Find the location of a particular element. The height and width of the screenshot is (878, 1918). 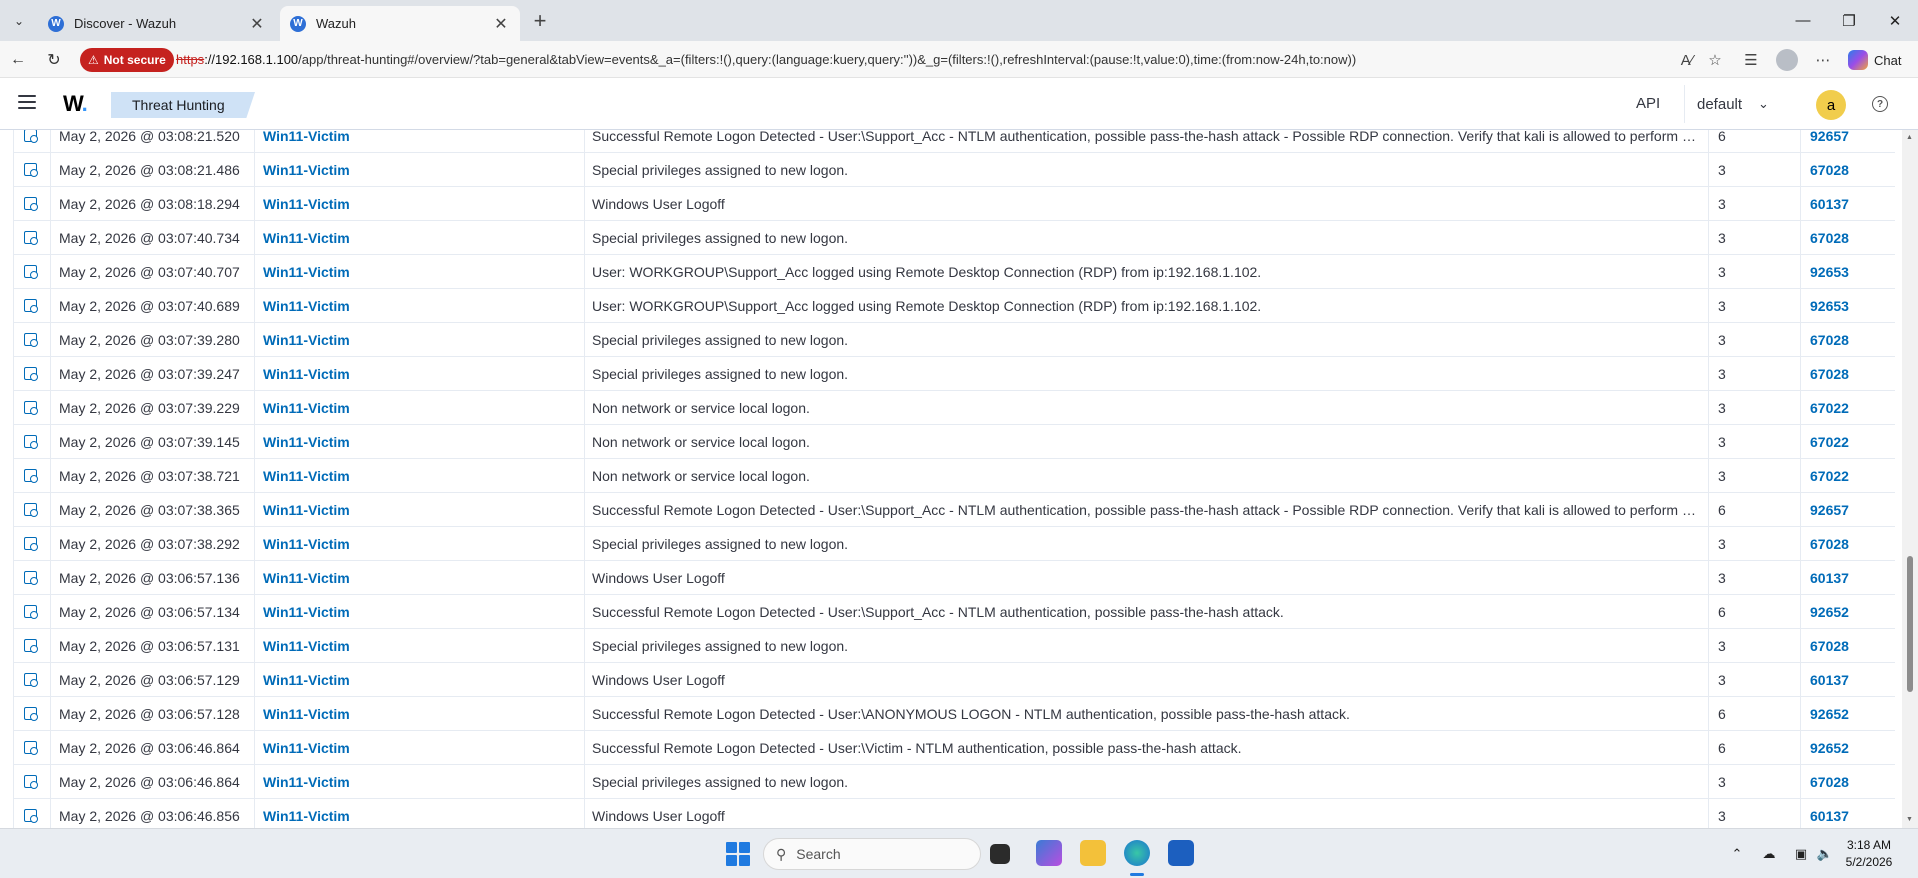

close-tab-icon: ✕ is located at coordinates (501, 24).